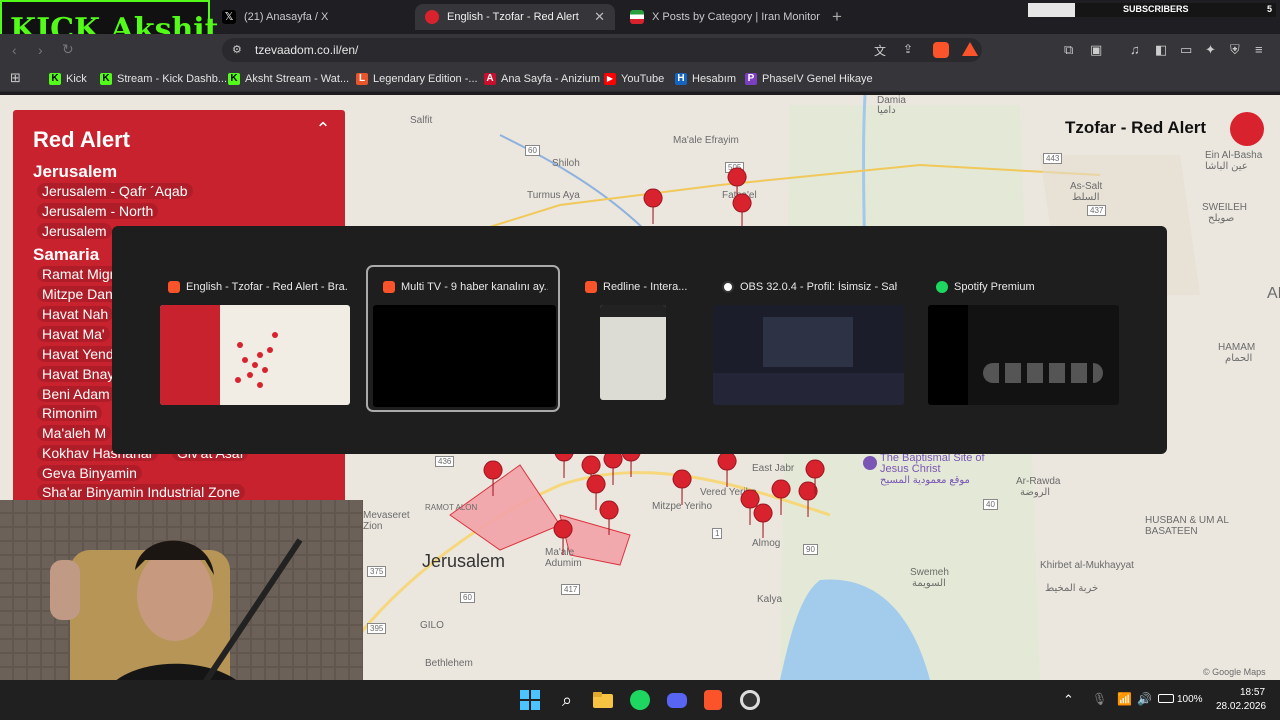  I want to click on collapse-icon: ⌃, so click(323, 129).